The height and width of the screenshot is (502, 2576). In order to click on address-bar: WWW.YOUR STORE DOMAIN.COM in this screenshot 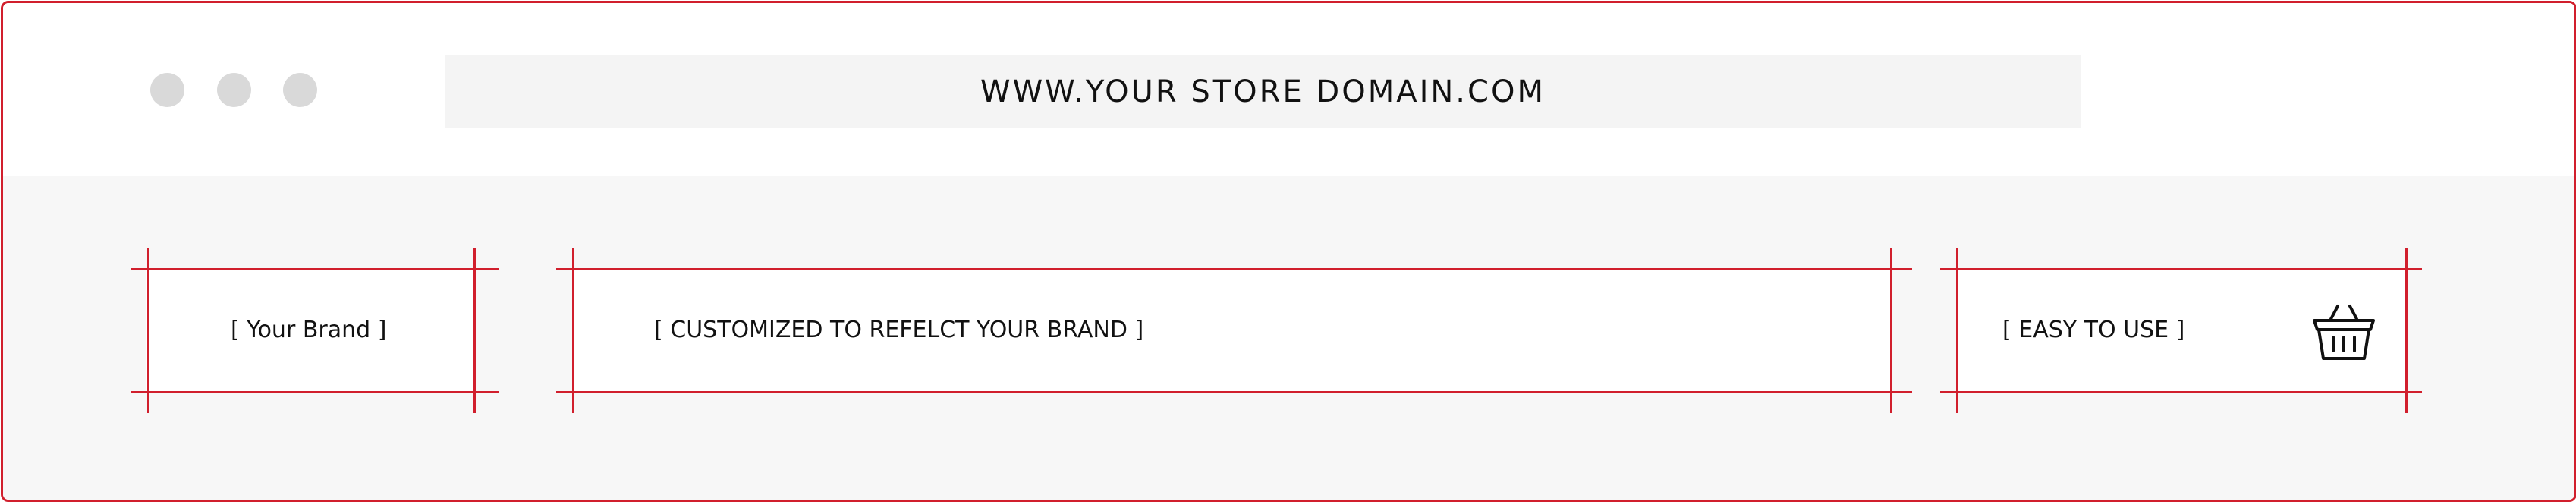, I will do `click(1263, 91)`.